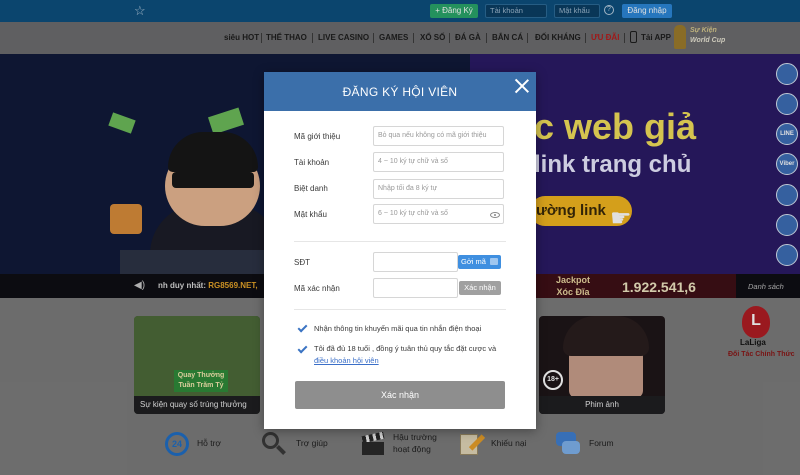 Image resolution: width=800 pixels, height=475 pixels. What do you see at coordinates (312, 162) in the screenshot?
I see `account-label: Tài khoản` at bounding box center [312, 162].